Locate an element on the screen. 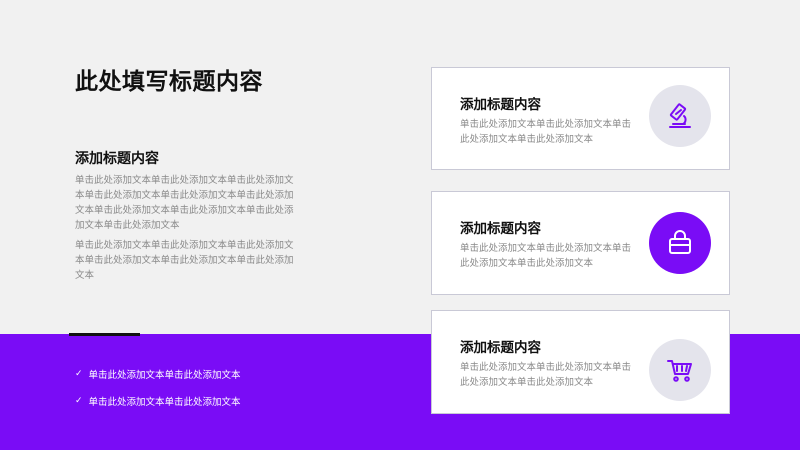  page-title: 此处填写标题内容 is located at coordinates (169, 82).